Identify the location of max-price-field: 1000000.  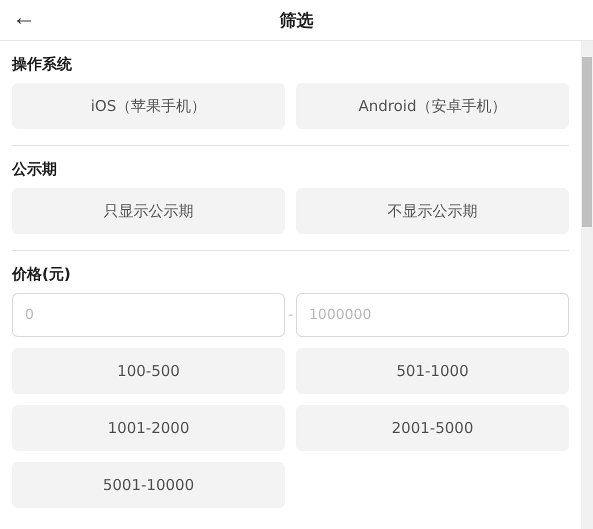
(432, 315).